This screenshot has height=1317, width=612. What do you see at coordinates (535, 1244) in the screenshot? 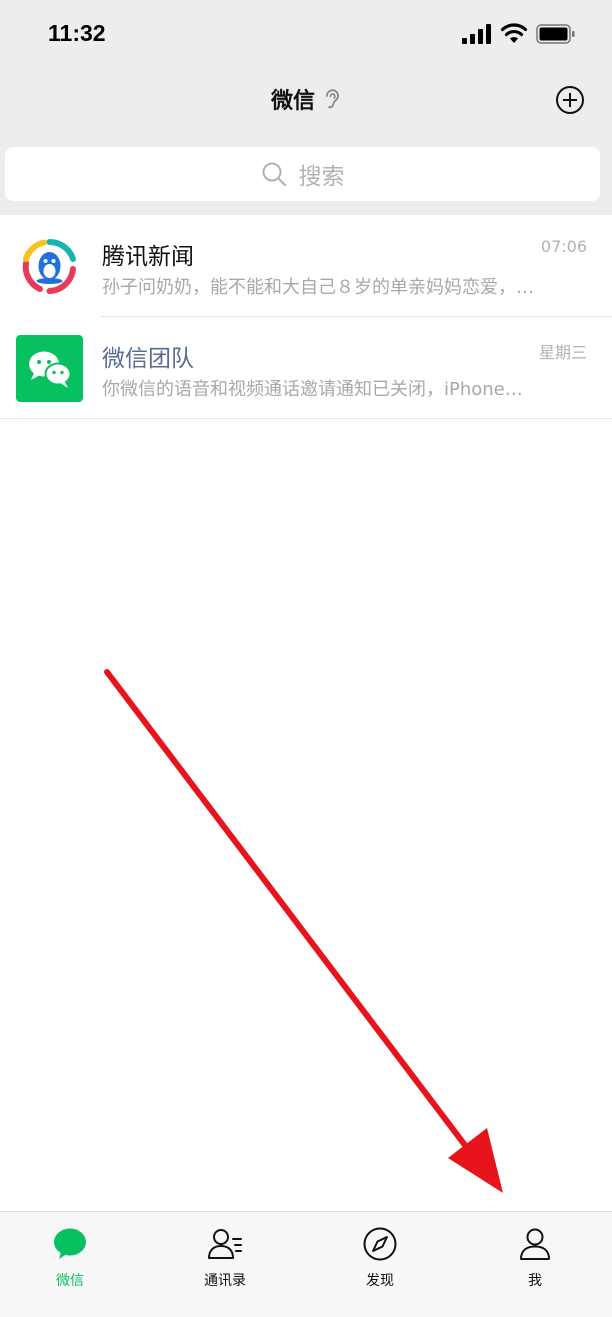
I see `person-icon` at bounding box center [535, 1244].